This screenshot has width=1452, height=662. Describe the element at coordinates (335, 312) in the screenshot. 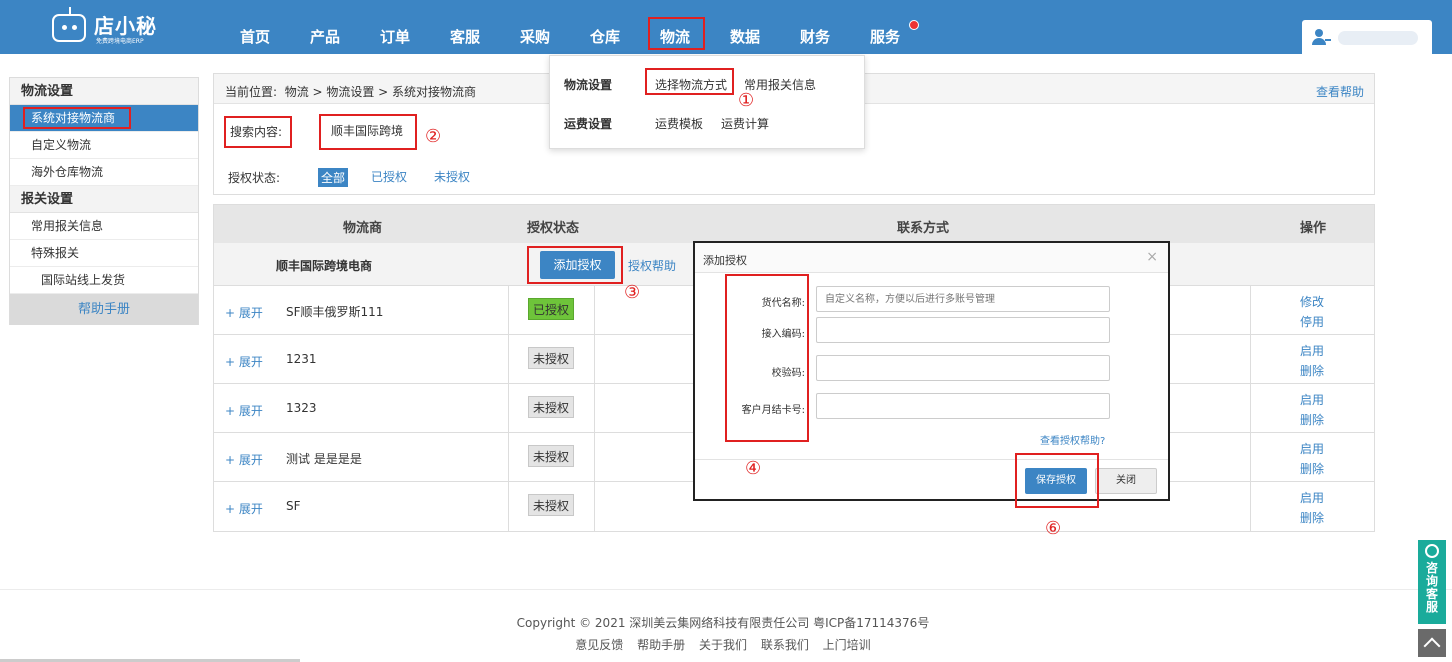

I see `carrier-account-name: SF顺丰俄罗斯111` at that location.